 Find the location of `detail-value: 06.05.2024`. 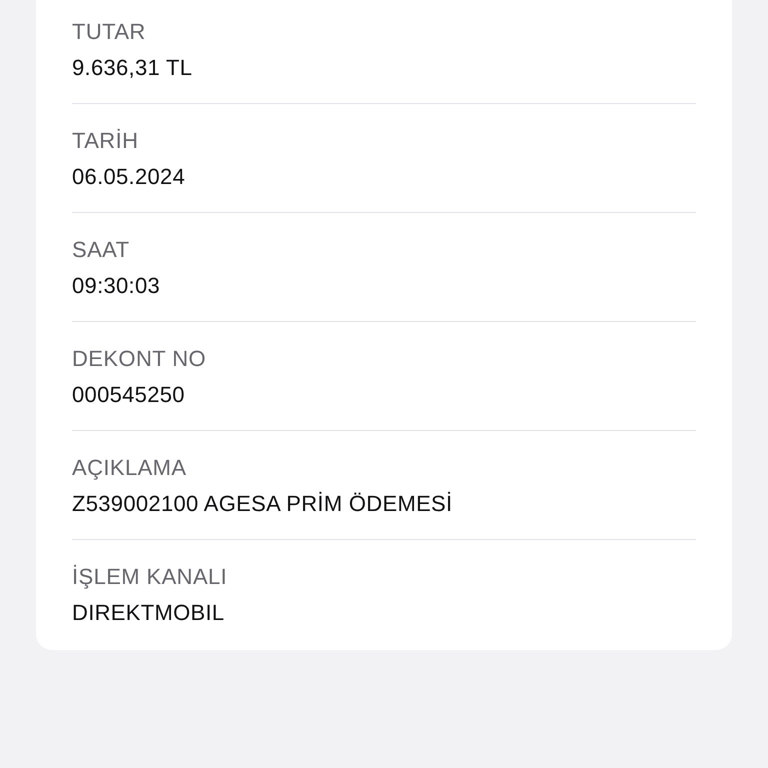

detail-value: 06.05.2024 is located at coordinates (129, 177).